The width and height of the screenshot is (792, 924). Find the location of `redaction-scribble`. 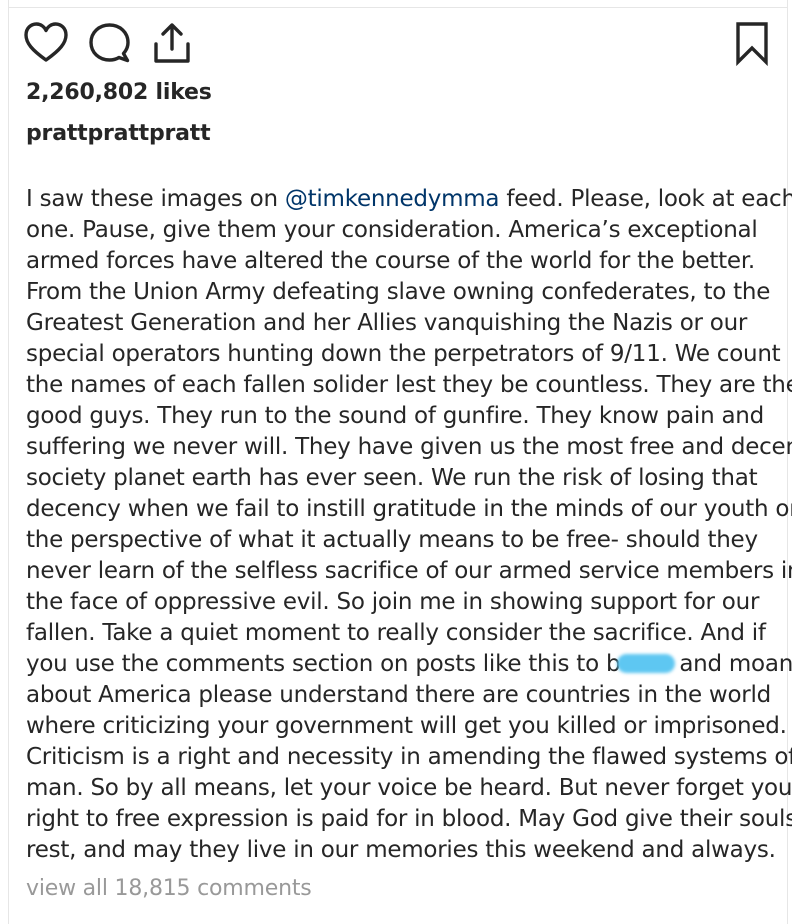

redaction-scribble is located at coordinates (646, 663).